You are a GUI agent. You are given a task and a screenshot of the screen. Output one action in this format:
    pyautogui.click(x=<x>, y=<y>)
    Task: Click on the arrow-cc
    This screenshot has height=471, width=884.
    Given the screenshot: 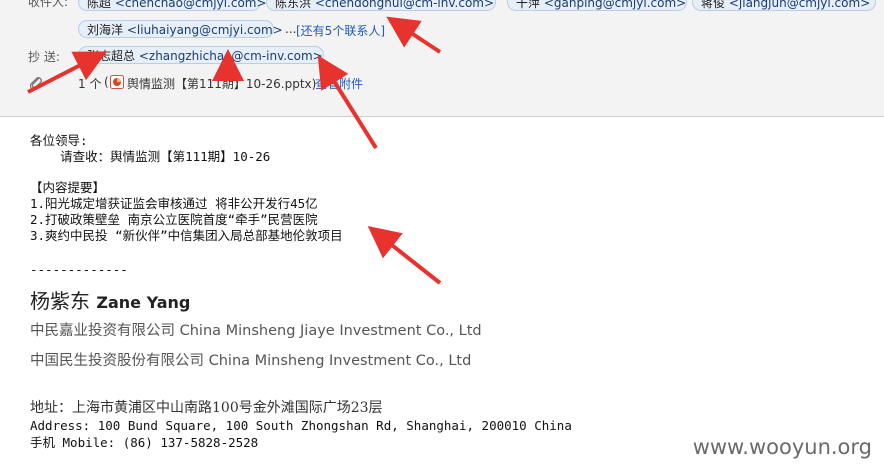 What is the action you would take?
    pyautogui.click(x=67, y=72)
    